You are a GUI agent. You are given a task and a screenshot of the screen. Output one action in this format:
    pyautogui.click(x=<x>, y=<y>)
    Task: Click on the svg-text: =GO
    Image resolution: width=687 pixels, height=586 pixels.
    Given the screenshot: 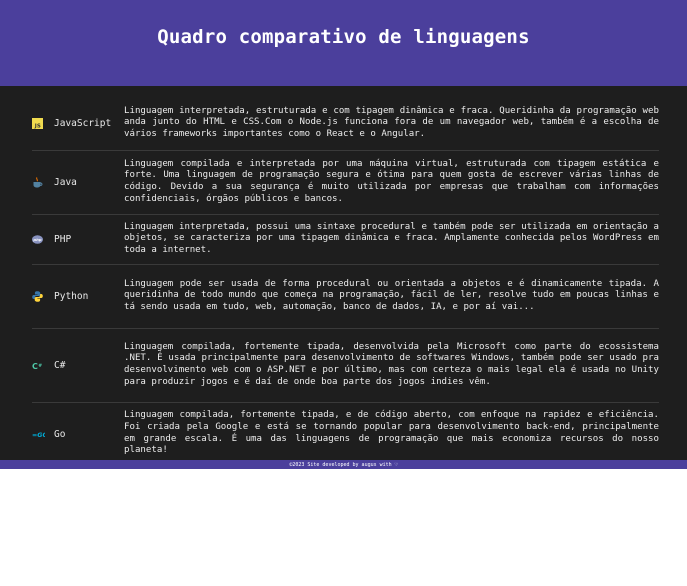 What is the action you would take?
    pyautogui.click(x=38, y=435)
    